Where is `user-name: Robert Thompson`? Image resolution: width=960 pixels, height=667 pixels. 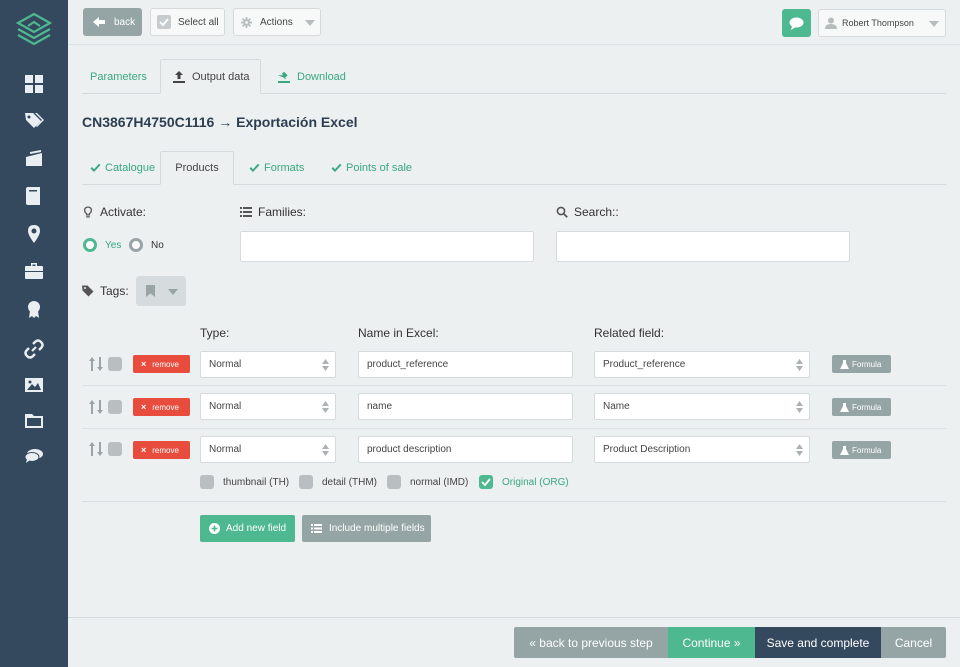
user-name: Robert Thompson is located at coordinates (878, 23).